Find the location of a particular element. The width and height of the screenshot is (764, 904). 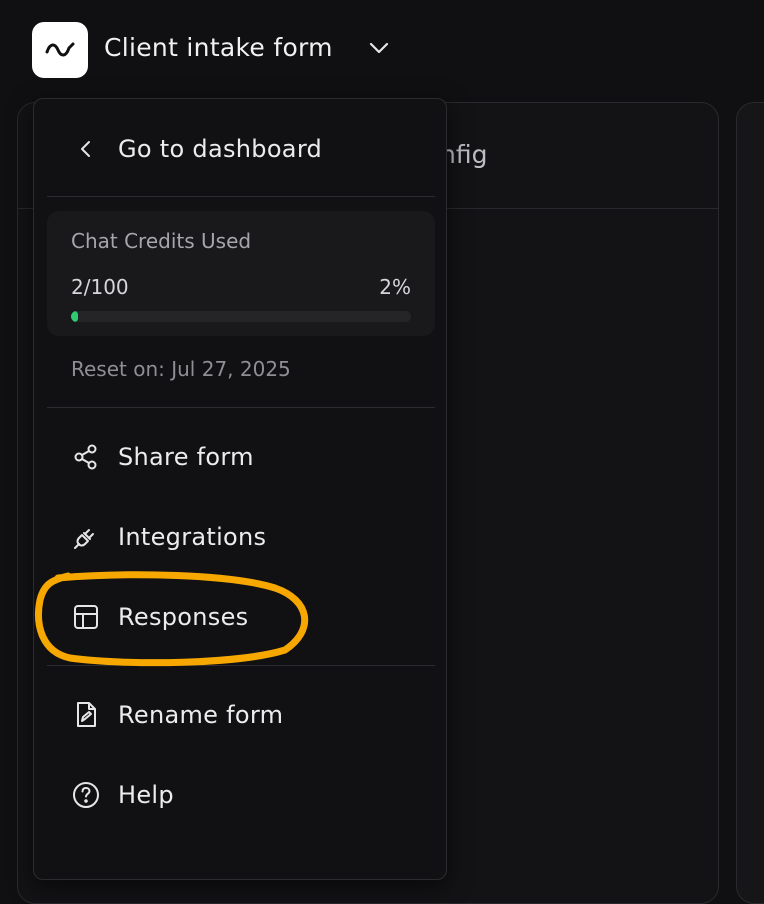

chevron-down-icon is located at coordinates (379, 50).